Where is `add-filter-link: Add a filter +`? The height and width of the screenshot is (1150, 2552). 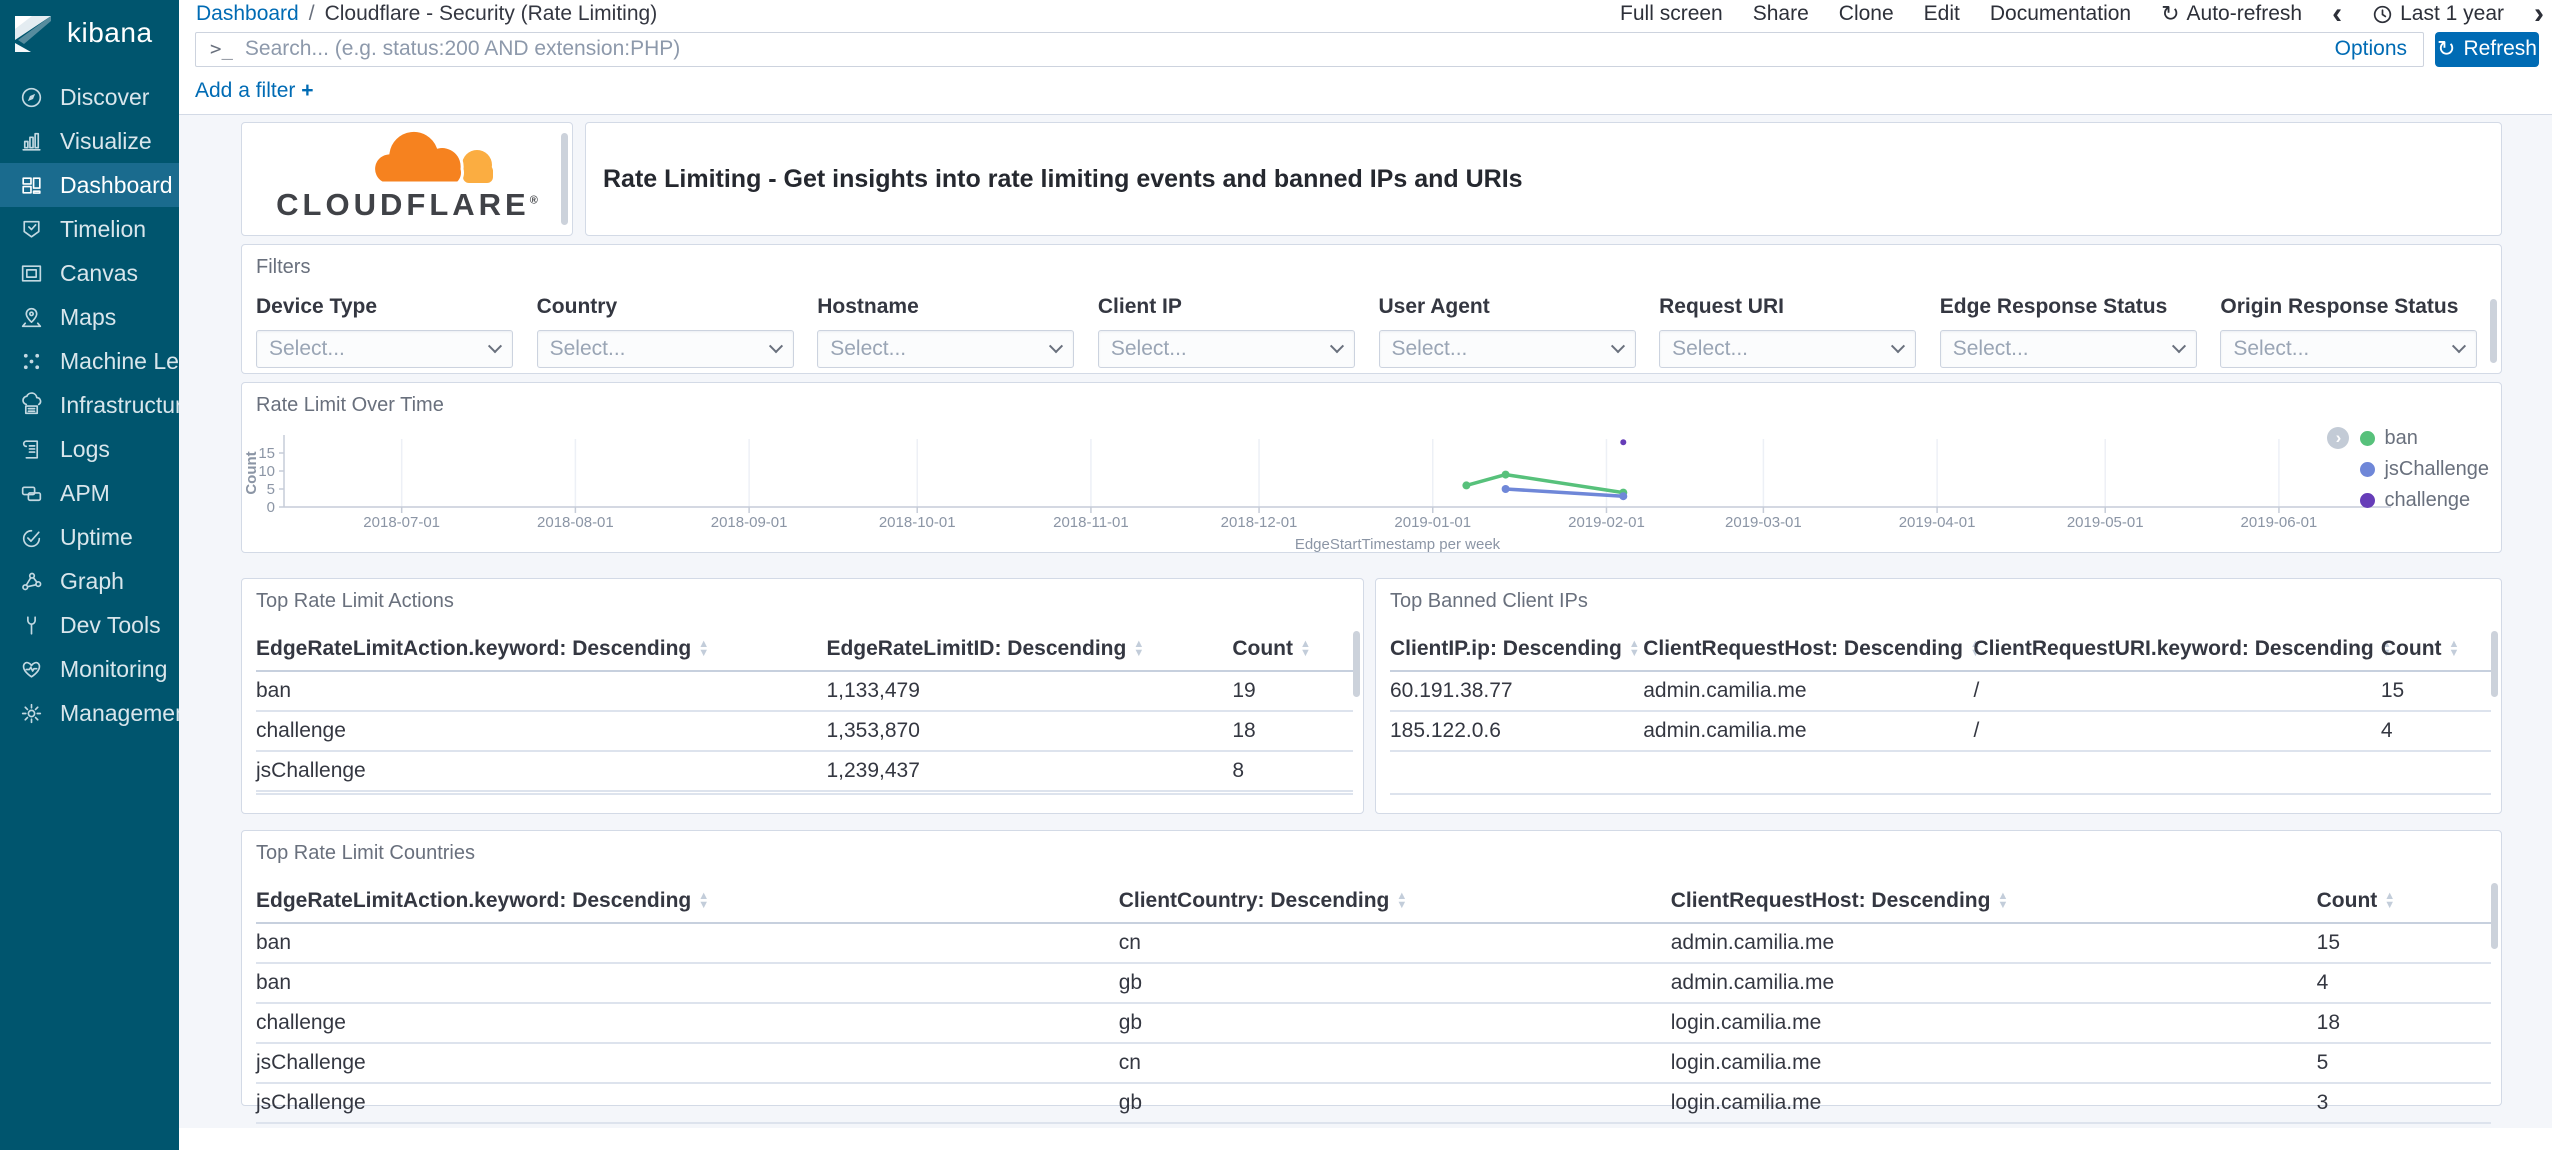 add-filter-link: Add a filter + is located at coordinates (254, 91).